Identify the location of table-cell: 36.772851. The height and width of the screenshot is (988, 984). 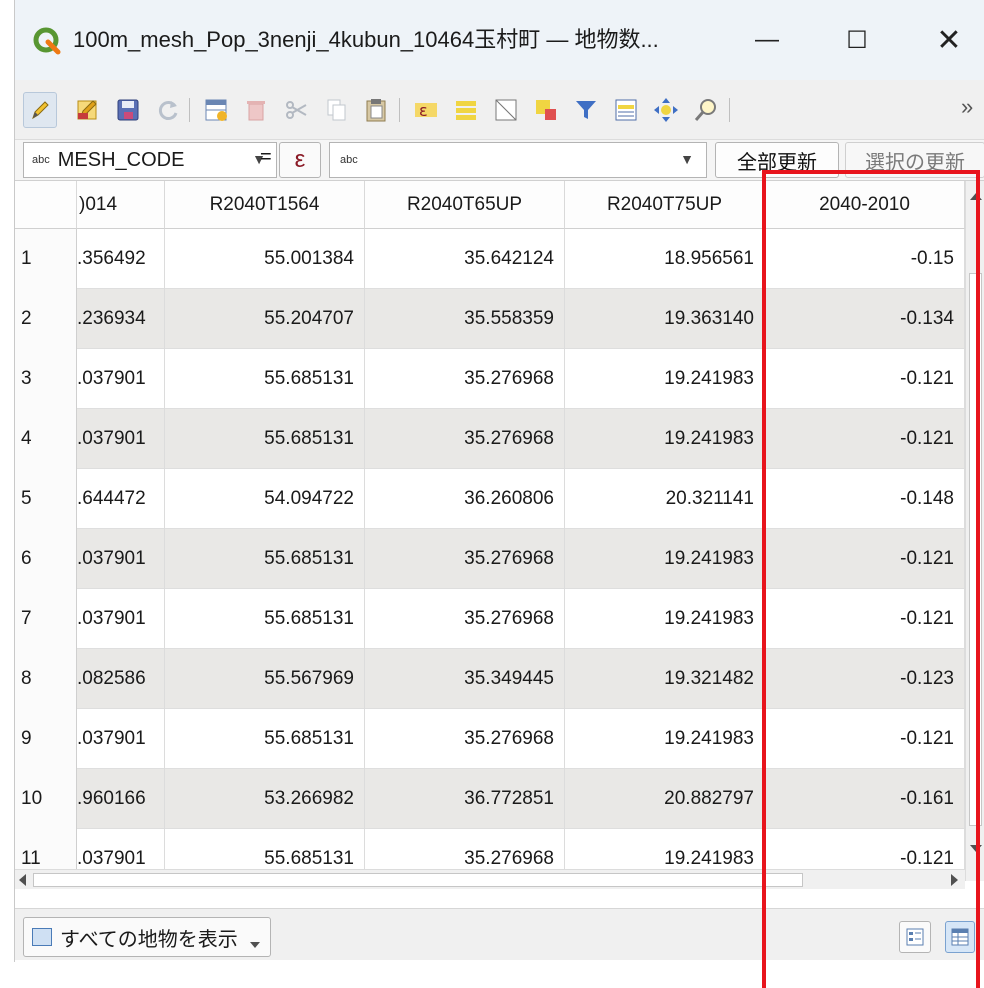
(465, 799).